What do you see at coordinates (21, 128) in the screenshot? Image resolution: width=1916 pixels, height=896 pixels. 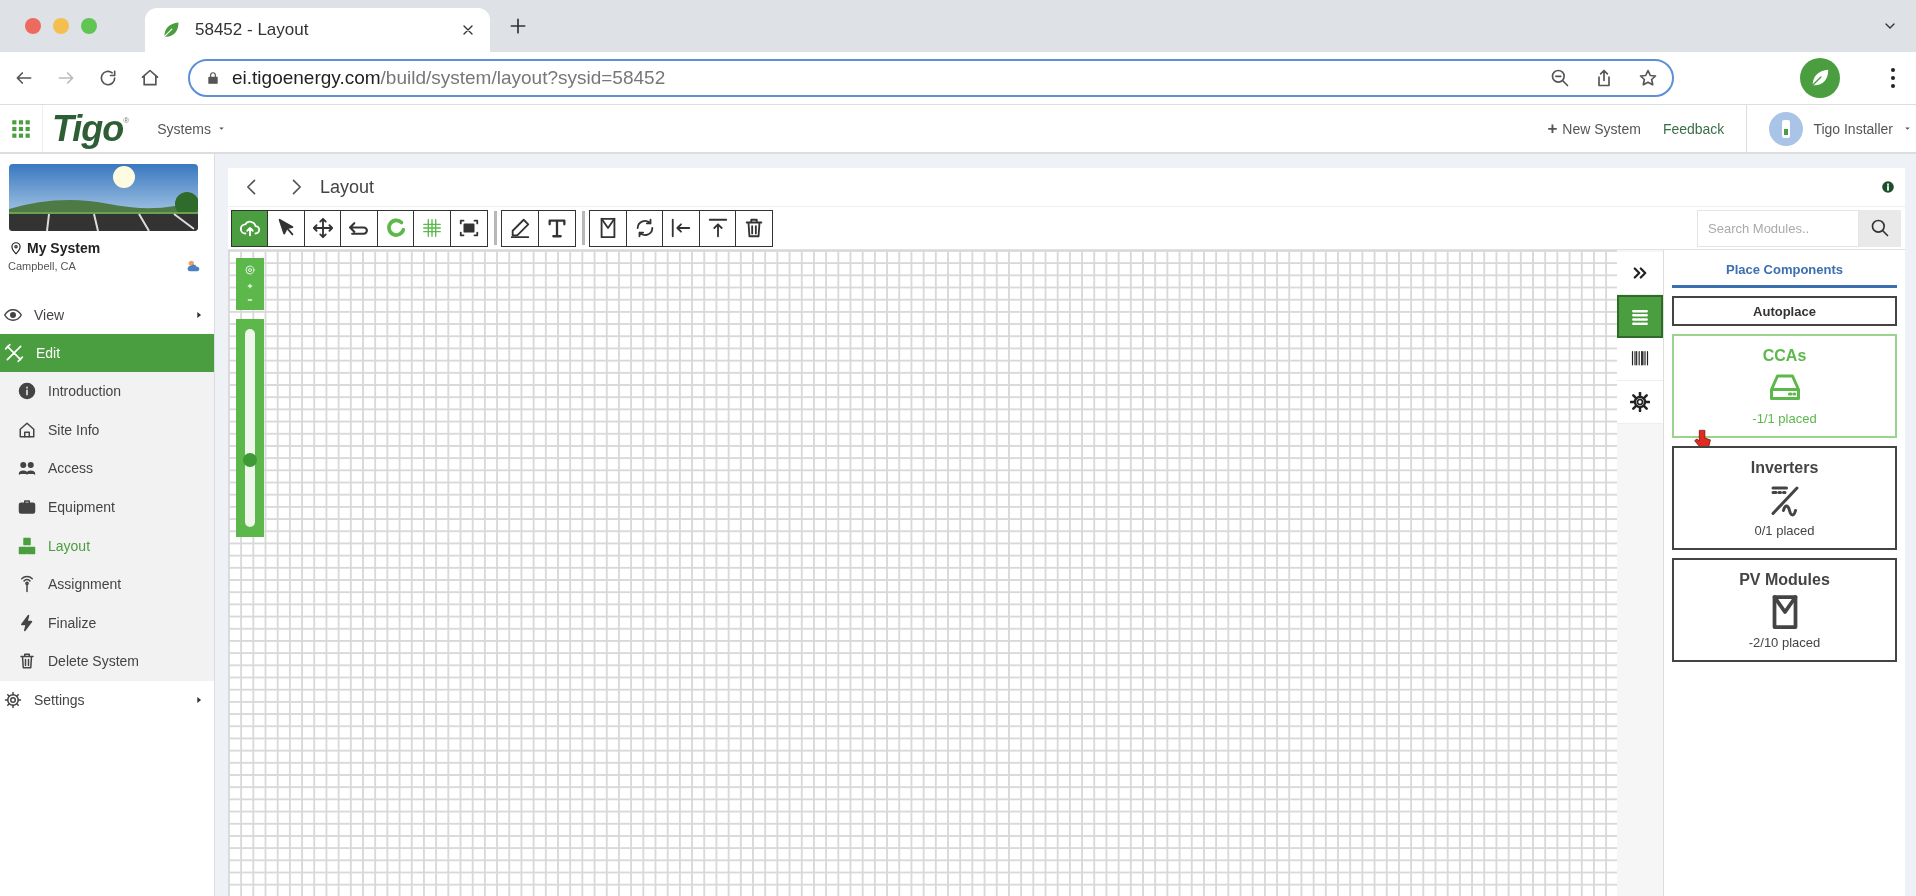 I see `apps-grid-icon` at bounding box center [21, 128].